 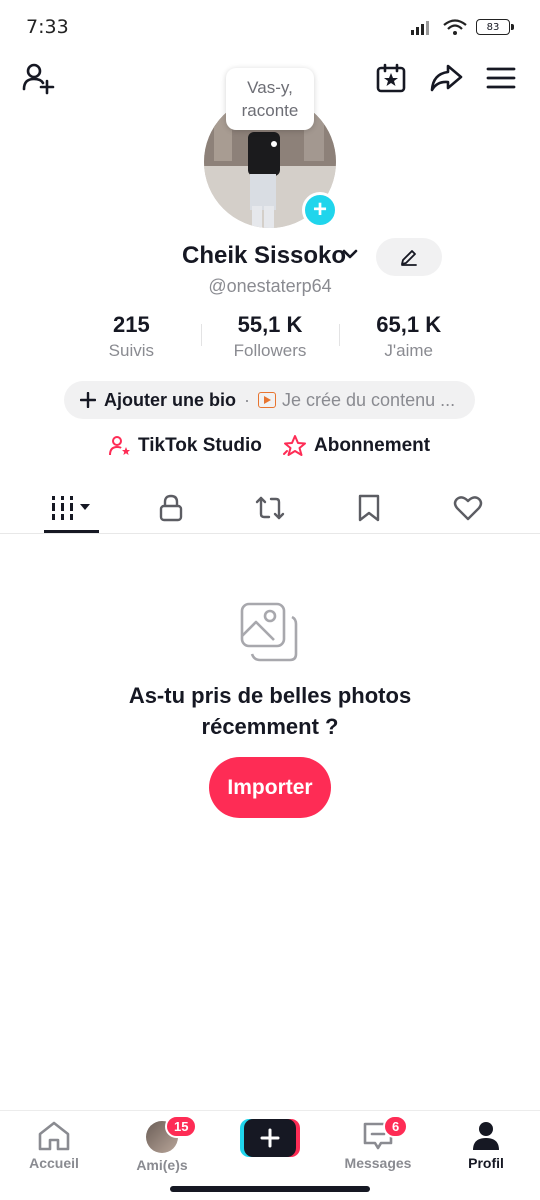 I want to click on import-button: Importer, so click(x=270, y=787).